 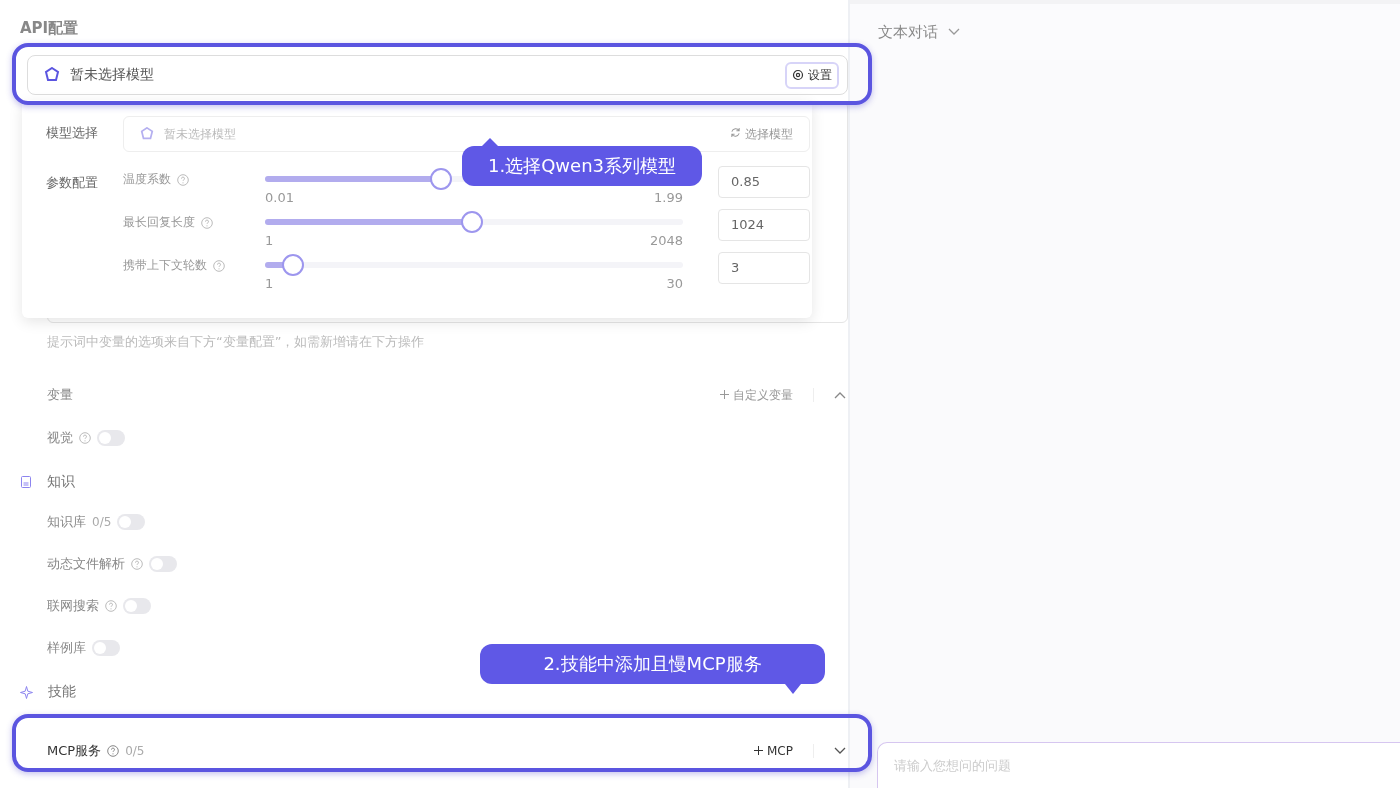 What do you see at coordinates (674, 283) in the screenshot?
I see `slider-max: 30` at bounding box center [674, 283].